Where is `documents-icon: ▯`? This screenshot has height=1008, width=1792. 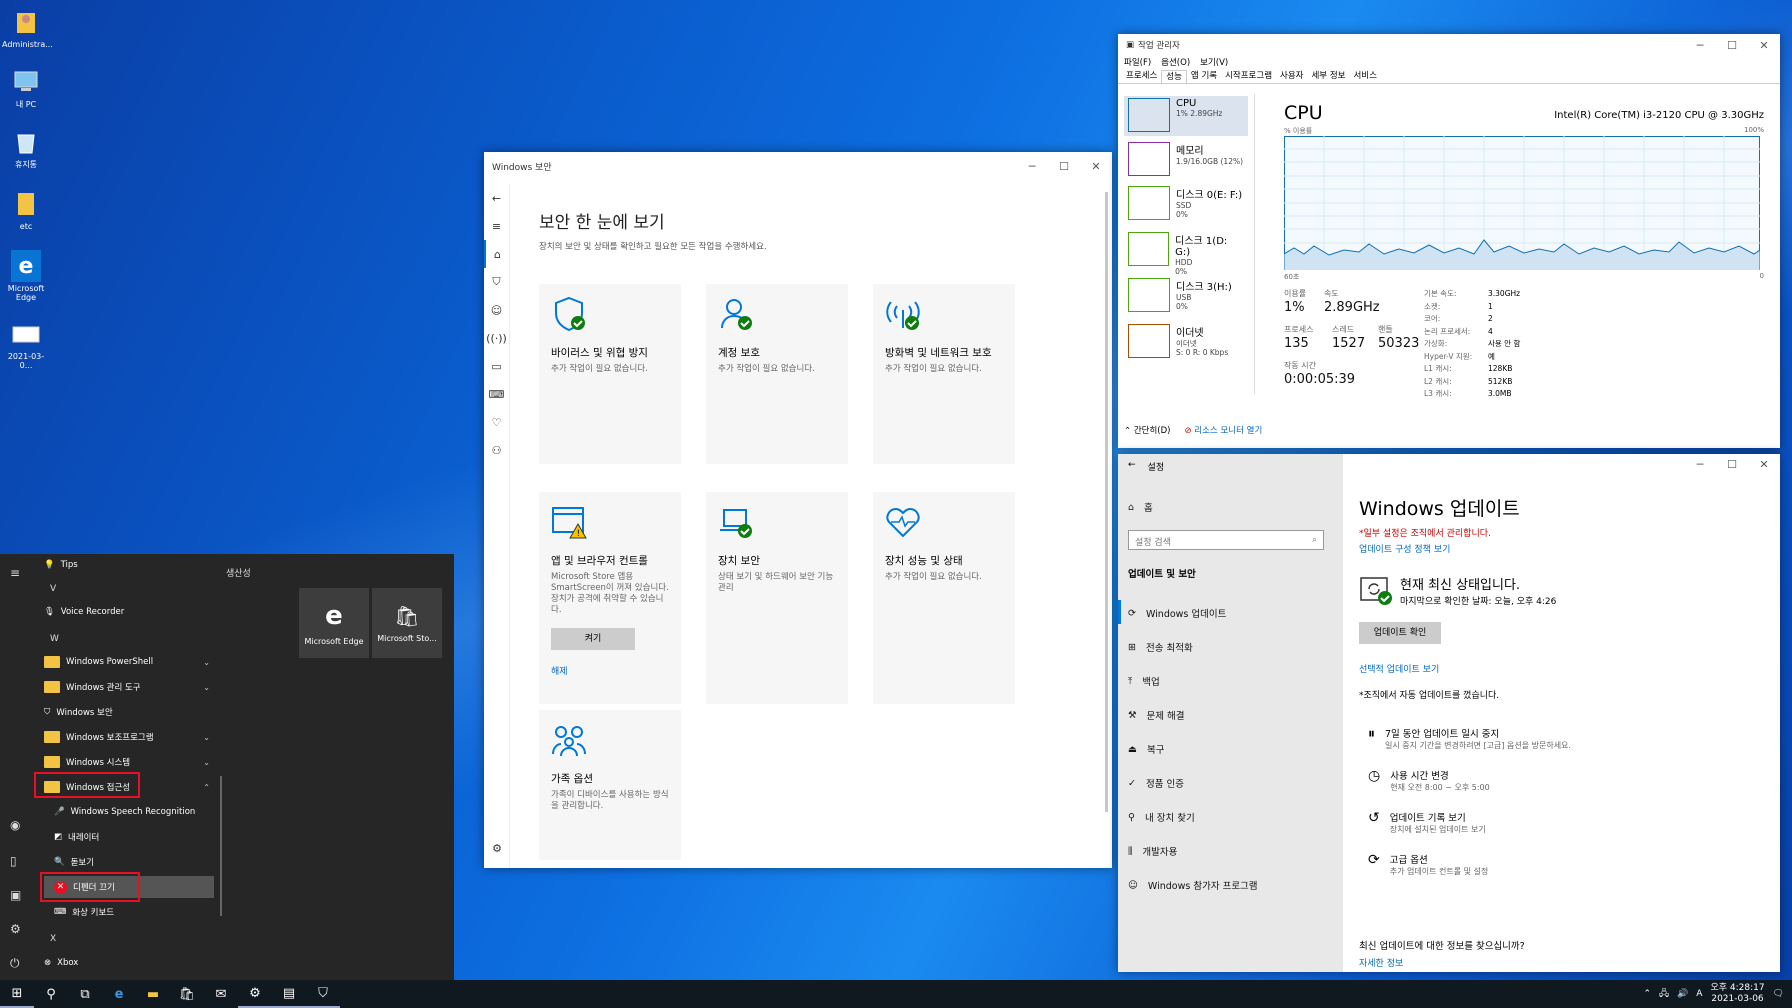
documents-icon: ▯ is located at coordinates (13, 861).